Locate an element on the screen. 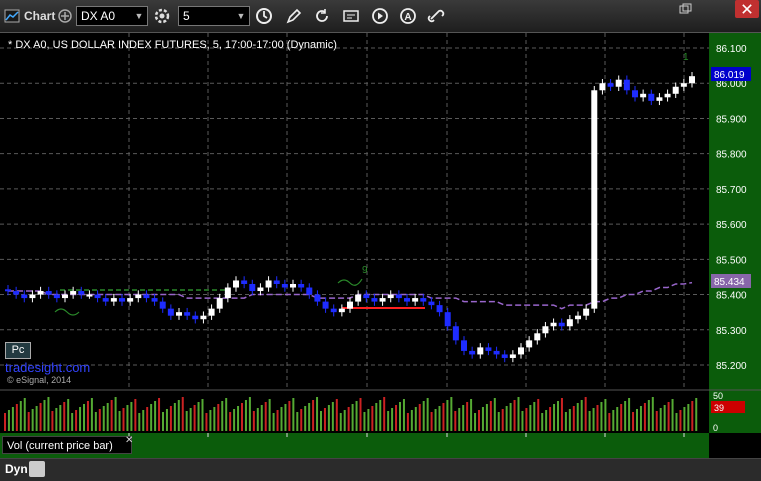  draw-button is located at coordinates (294, 16).